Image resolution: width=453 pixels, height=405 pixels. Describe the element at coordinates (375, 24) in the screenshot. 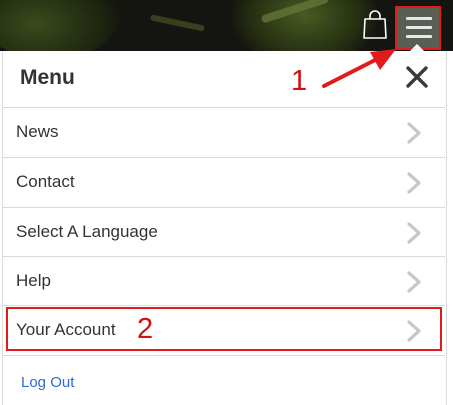

I see `shopping-bag-icon` at that location.